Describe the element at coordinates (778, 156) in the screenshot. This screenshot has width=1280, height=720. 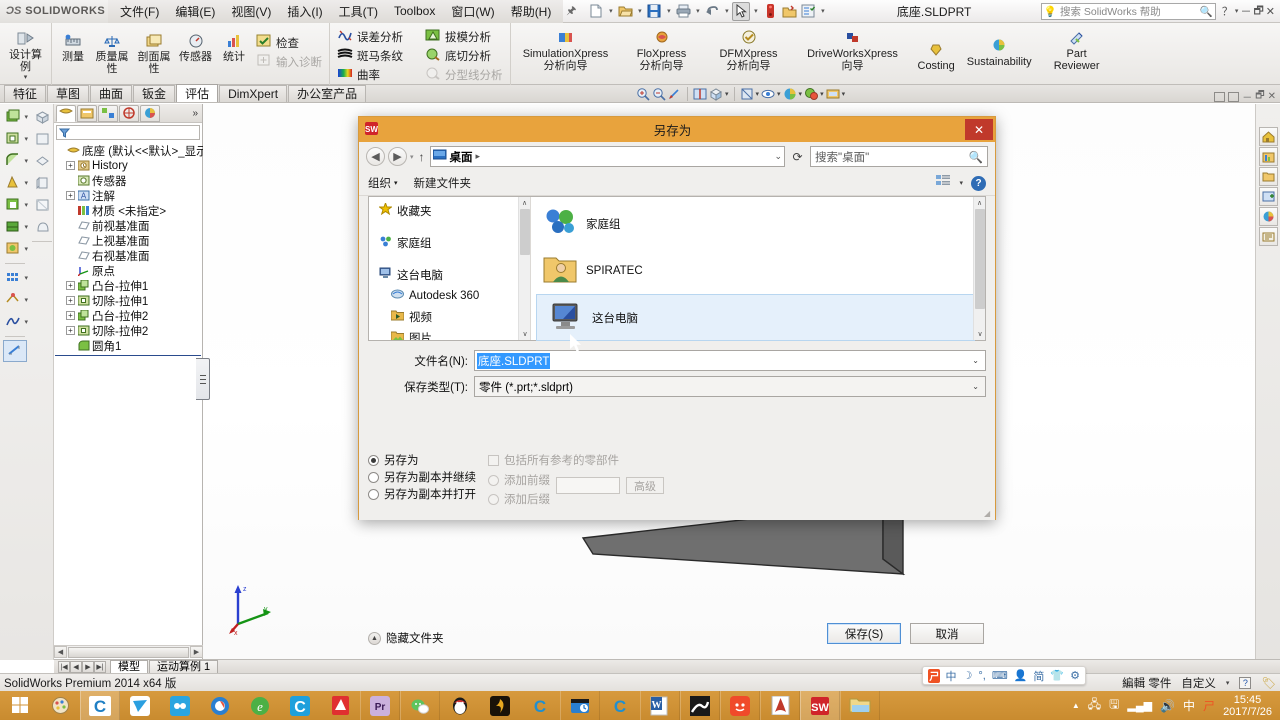
I see `address-dropdown-caret: ⌄` at that location.